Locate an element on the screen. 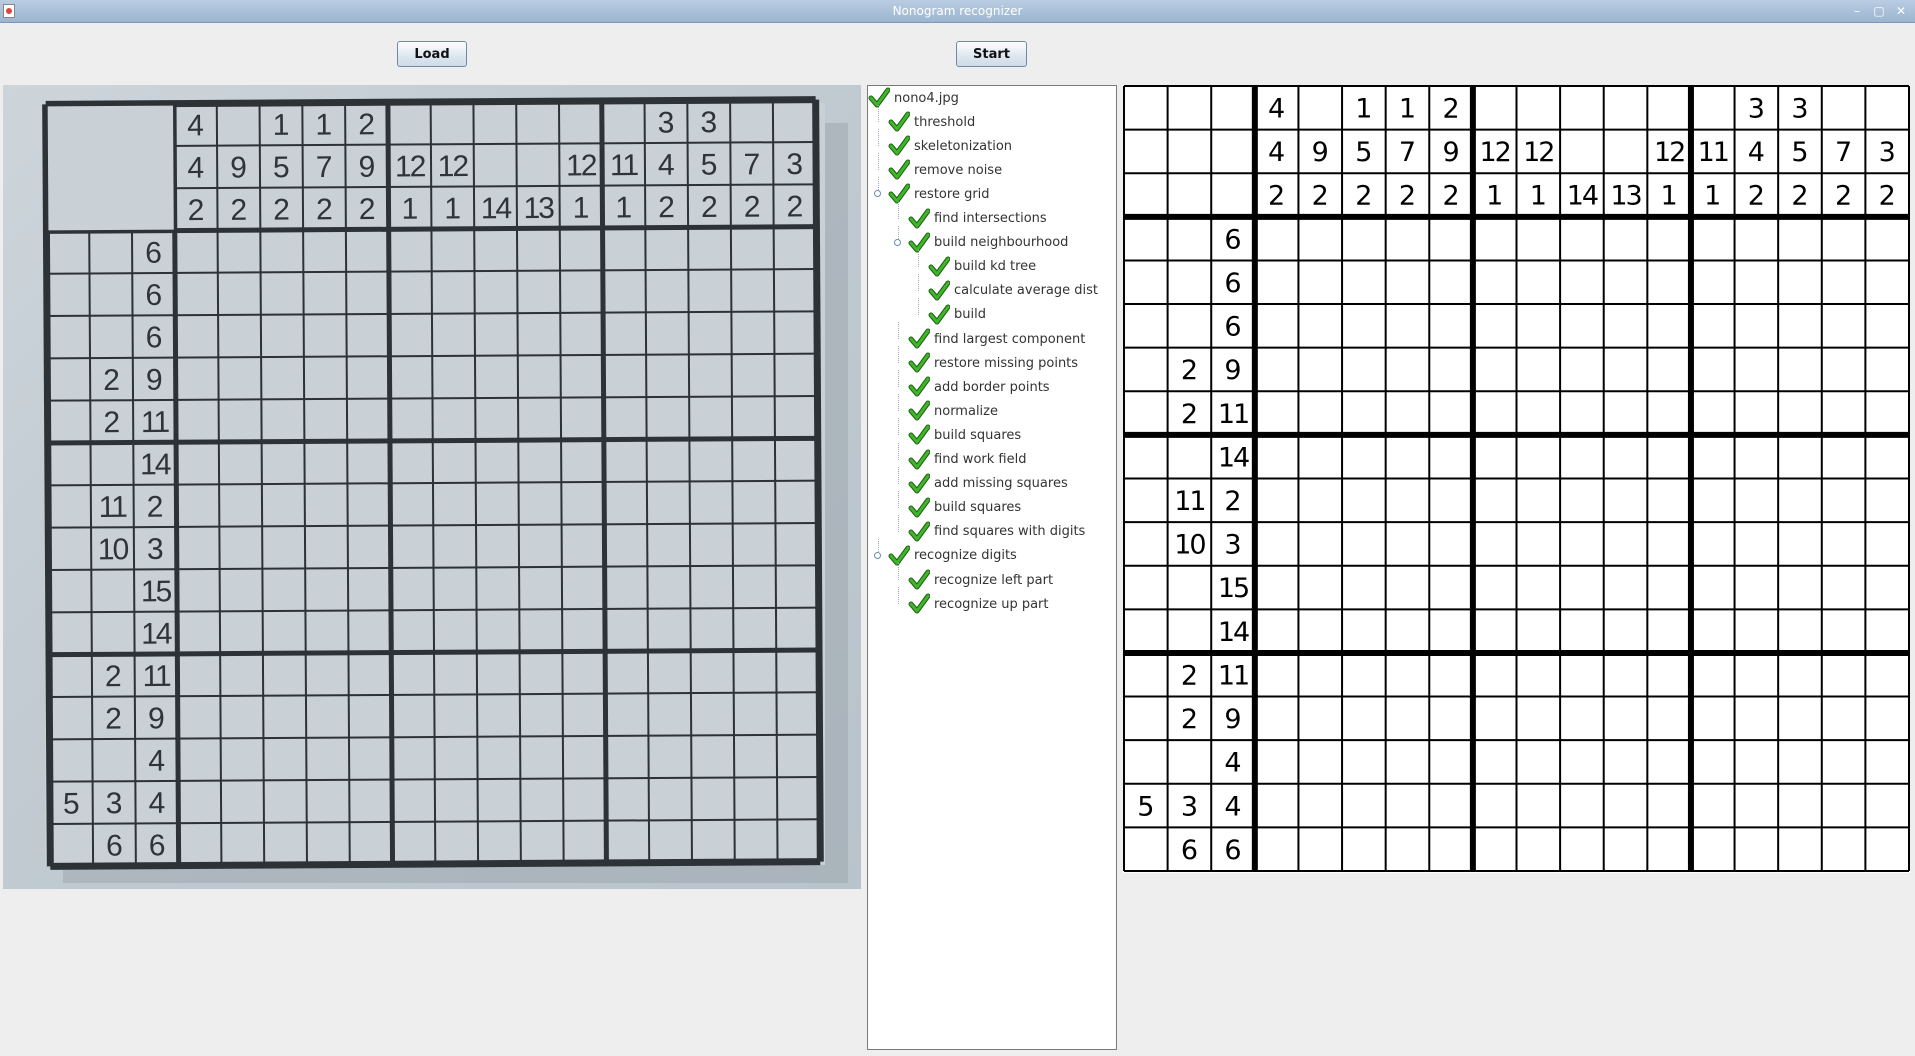 The height and width of the screenshot is (1056, 1915). window-title: Nonogram recognizer is located at coordinates (957, 11).